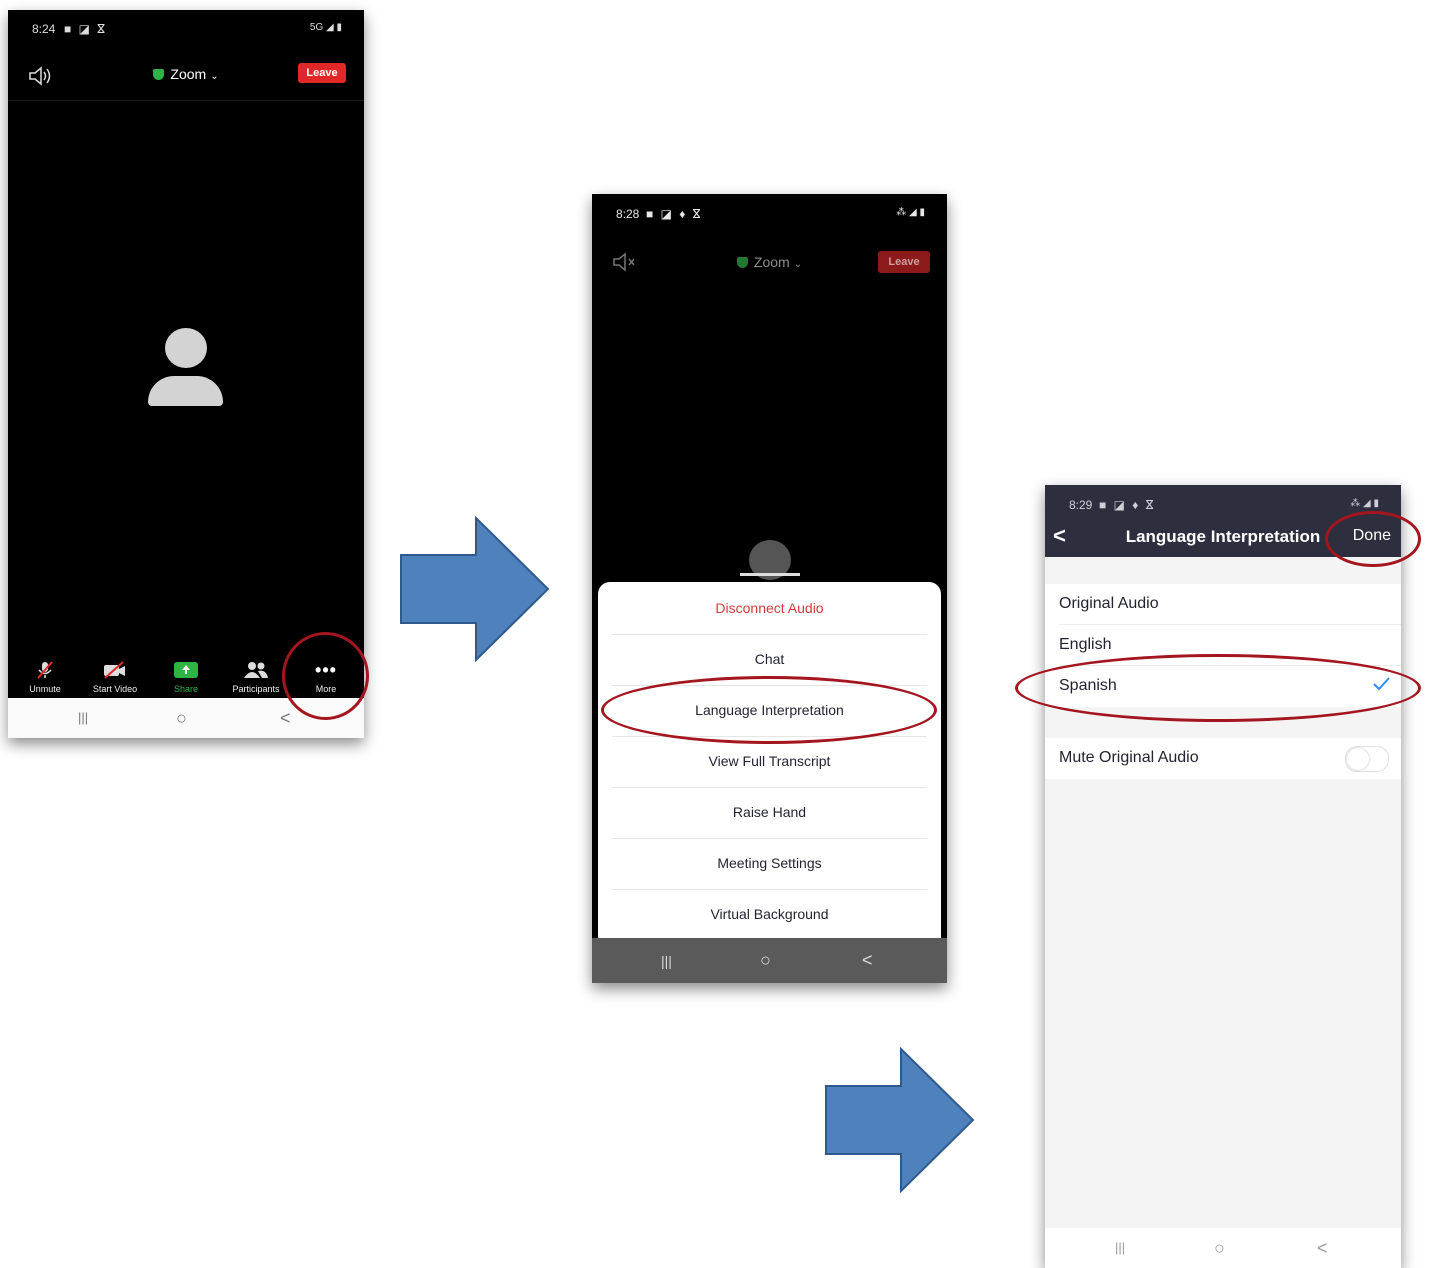 Image resolution: width=1429 pixels, height=1268 pixels. I want to click on menu-meeting-settings: Meeting Settings, so click(769, 864).